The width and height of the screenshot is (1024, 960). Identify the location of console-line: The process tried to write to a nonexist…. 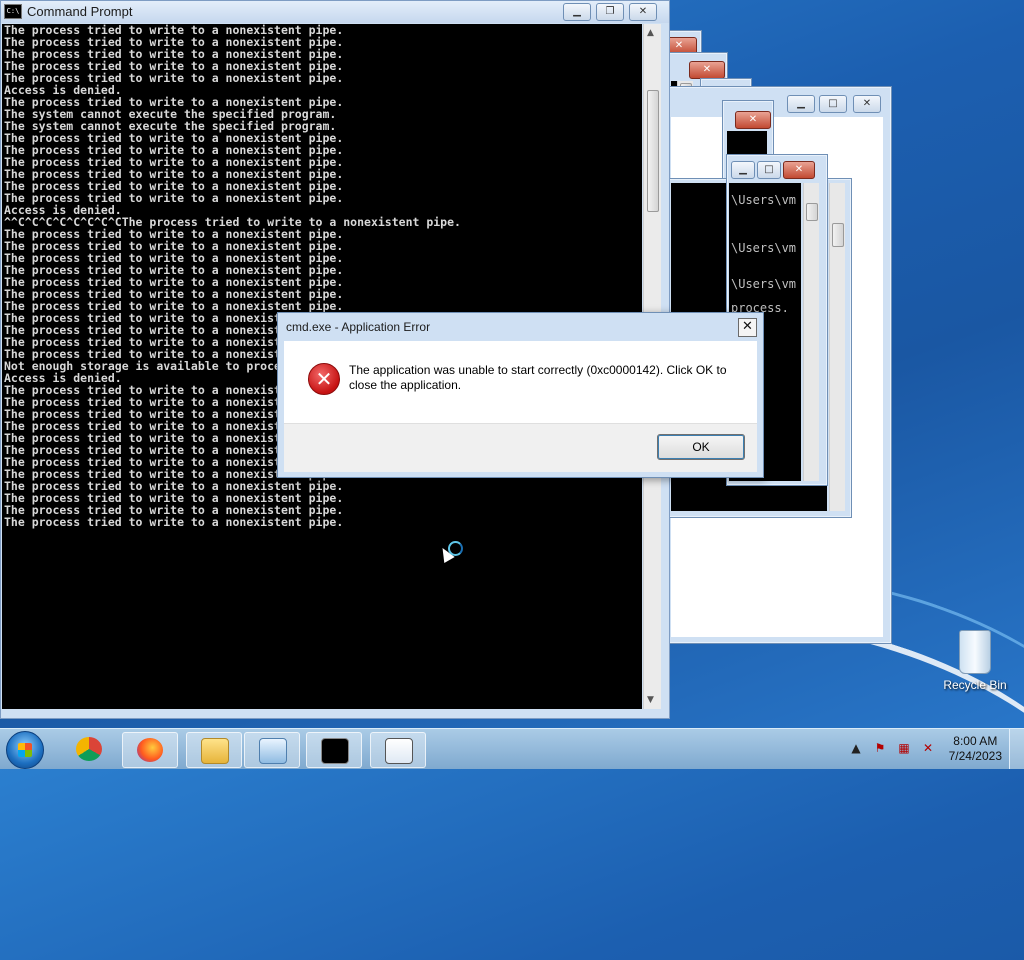
(174, 522).